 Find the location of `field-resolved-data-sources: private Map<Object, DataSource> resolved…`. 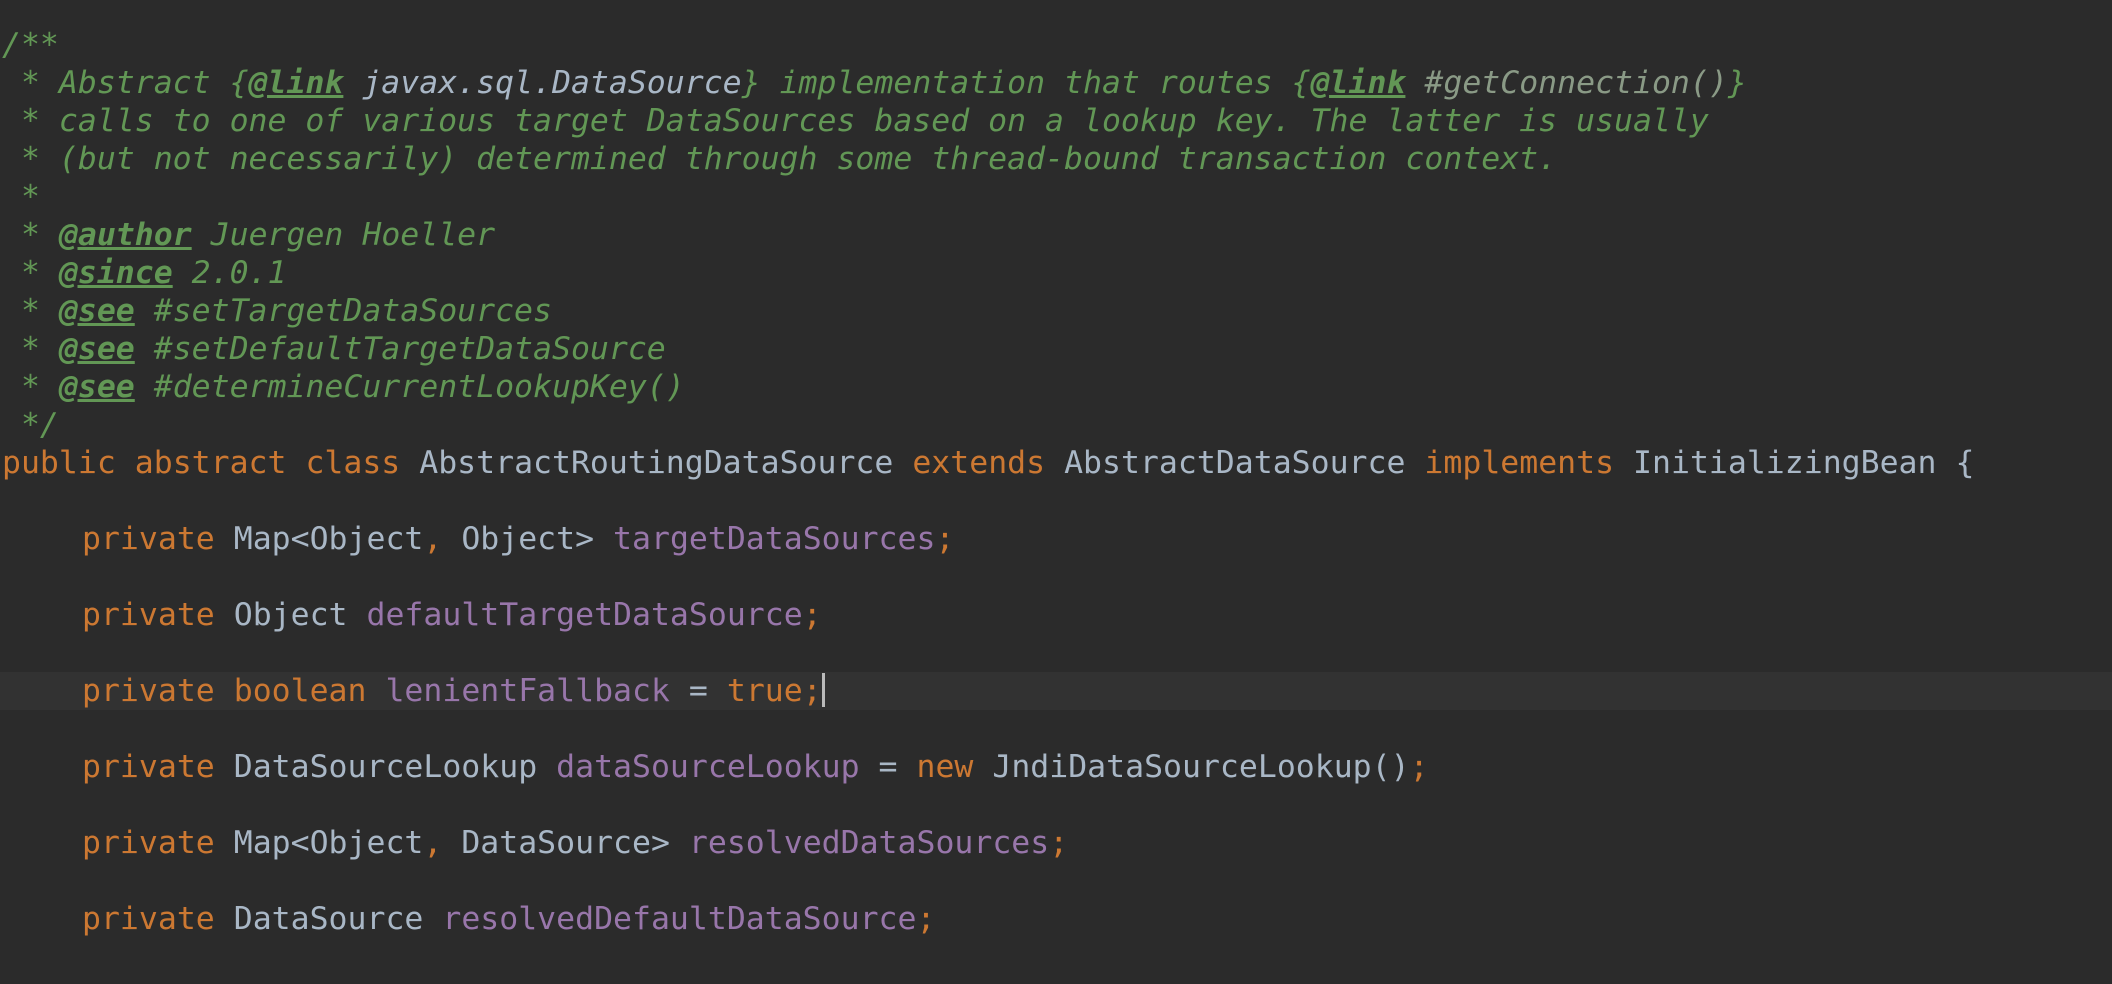

field-resolved-data-sources: private Map<Object, DataSource> resolved… is located at coordinates (1056, 843).